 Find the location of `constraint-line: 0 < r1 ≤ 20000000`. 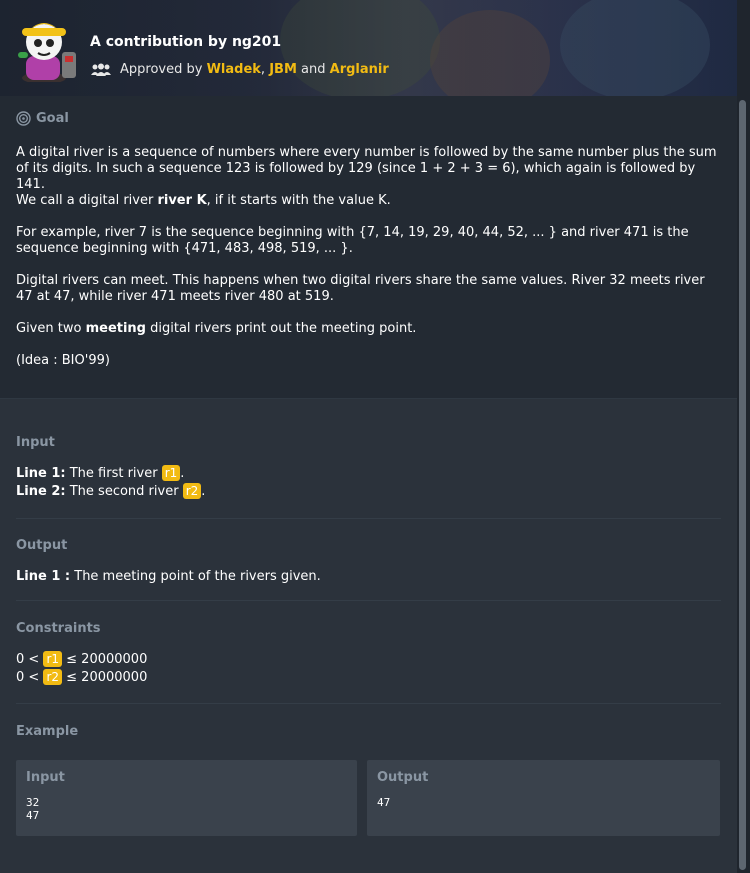

constraint-line: 0 < r1 ≤ 20000000 is located at coordinates (81, 660).